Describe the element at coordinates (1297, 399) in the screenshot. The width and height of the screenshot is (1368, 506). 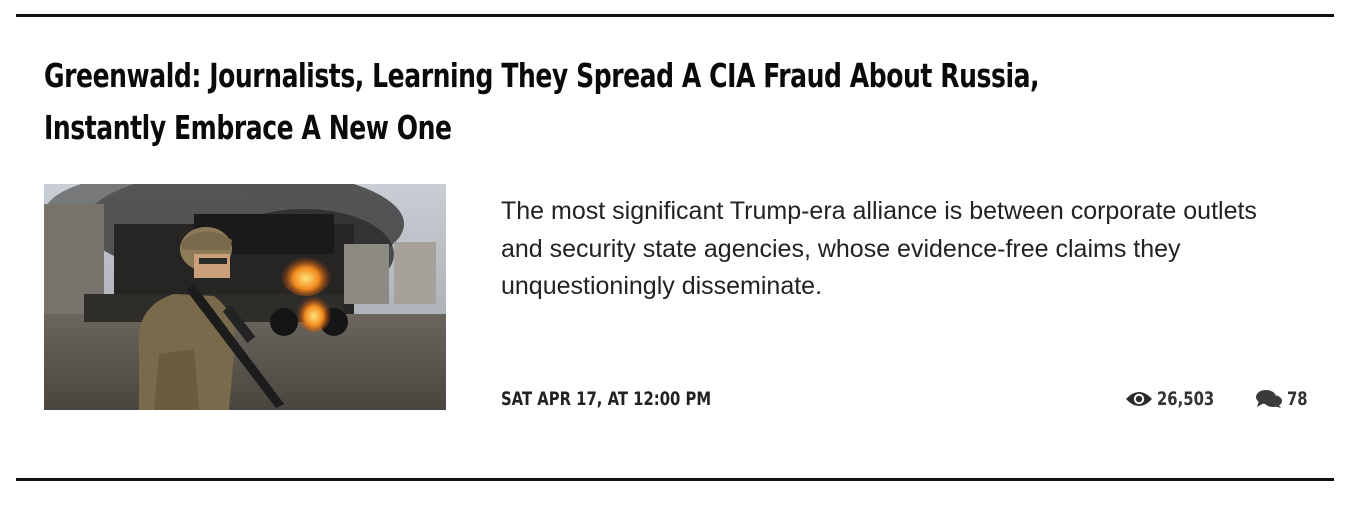
I see `comments-value: 78` at that location.